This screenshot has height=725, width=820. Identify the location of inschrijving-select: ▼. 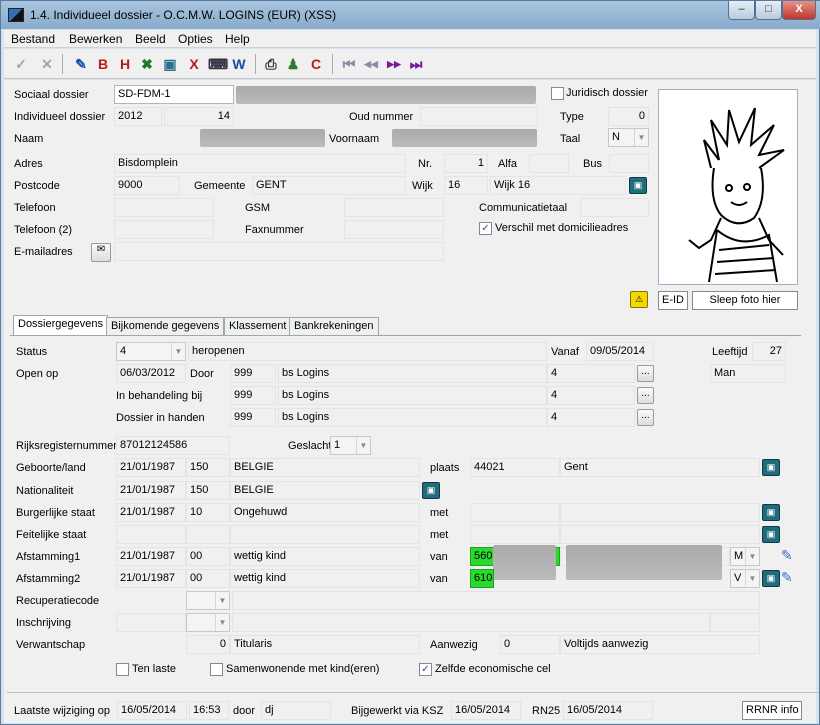
(208, 622).